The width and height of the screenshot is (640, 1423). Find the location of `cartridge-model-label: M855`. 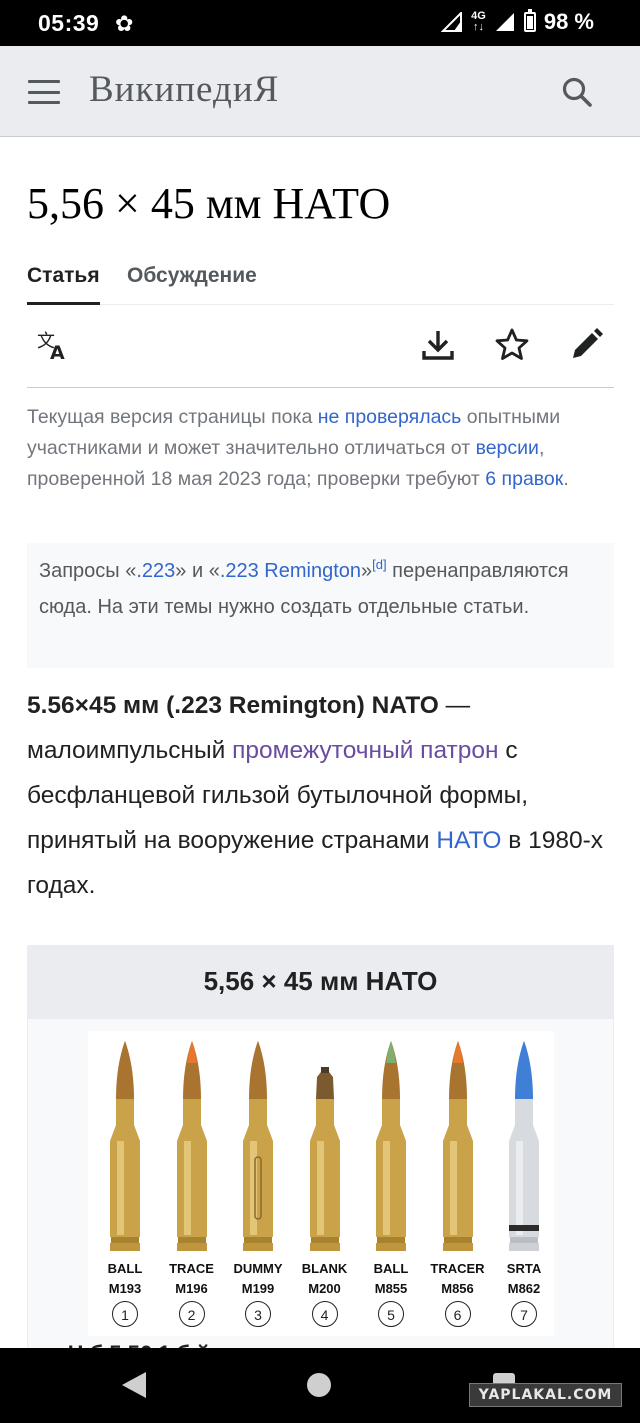

cartridge-model-label: M855 is located at coordinates (391, 1288).